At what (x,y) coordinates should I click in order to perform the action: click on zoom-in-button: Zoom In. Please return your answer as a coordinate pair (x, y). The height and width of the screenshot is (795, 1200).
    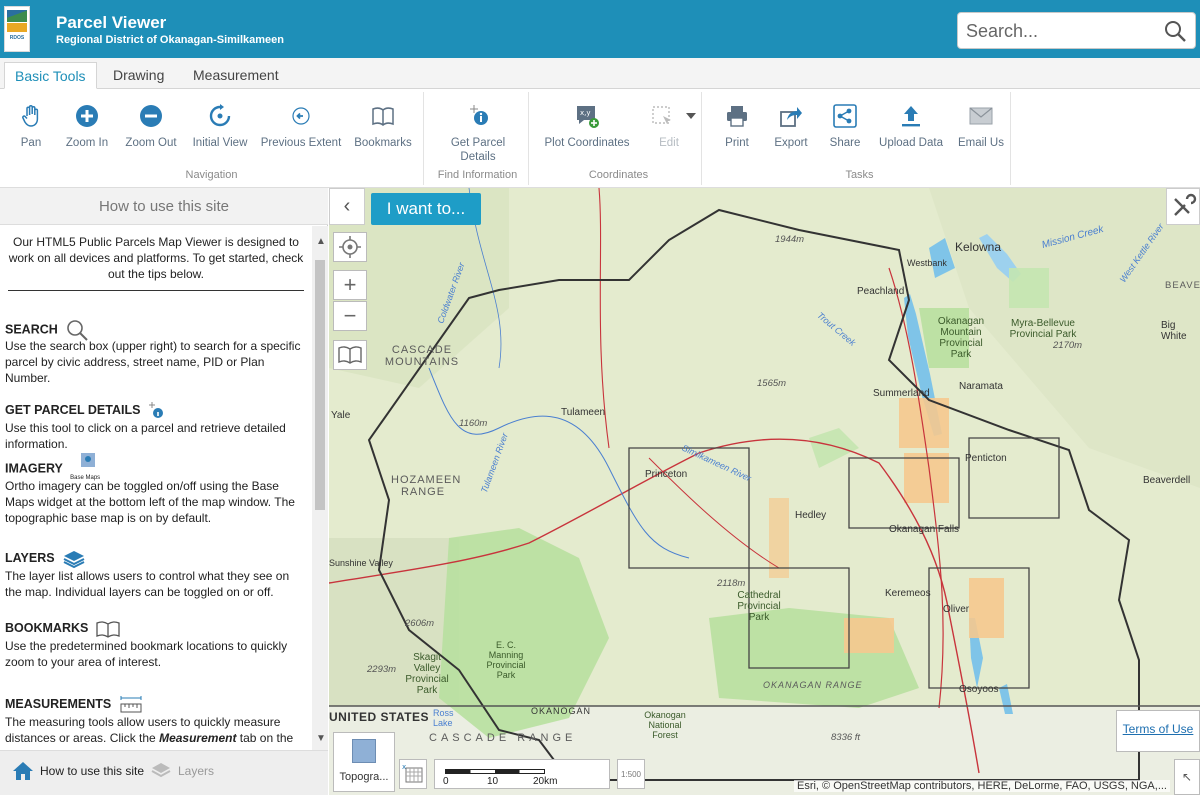
    Looking at the image, I should click on (87, 127).